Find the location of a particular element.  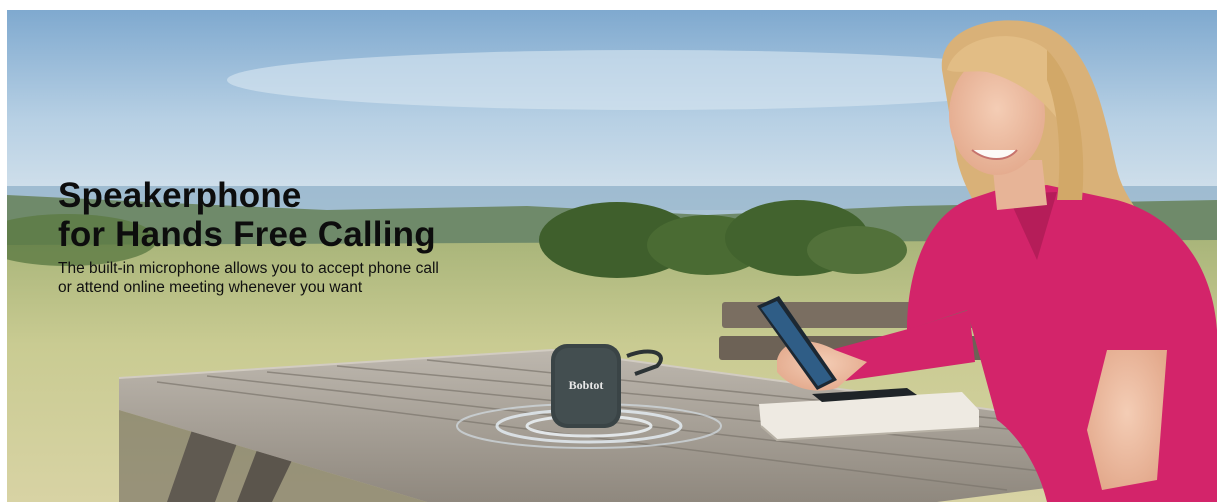

headline: Speakerphone for Hands Free Calling is located at coordinates (248, 215).